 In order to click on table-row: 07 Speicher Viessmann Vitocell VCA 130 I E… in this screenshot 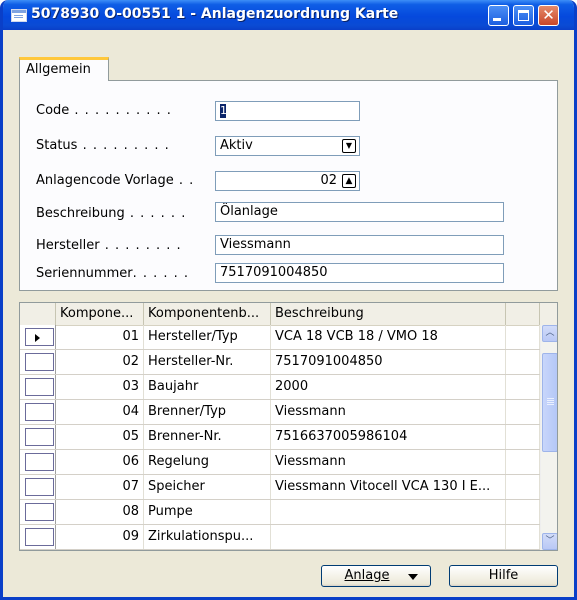, I will do `click(280, 487)`.